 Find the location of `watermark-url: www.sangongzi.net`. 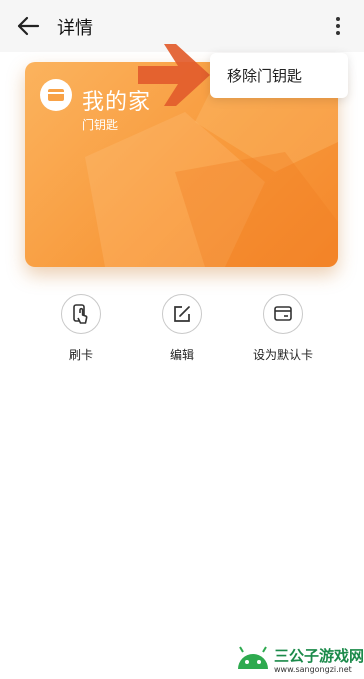

watermark-url: www.sangongzi.net is located at coordinates (313, 669).